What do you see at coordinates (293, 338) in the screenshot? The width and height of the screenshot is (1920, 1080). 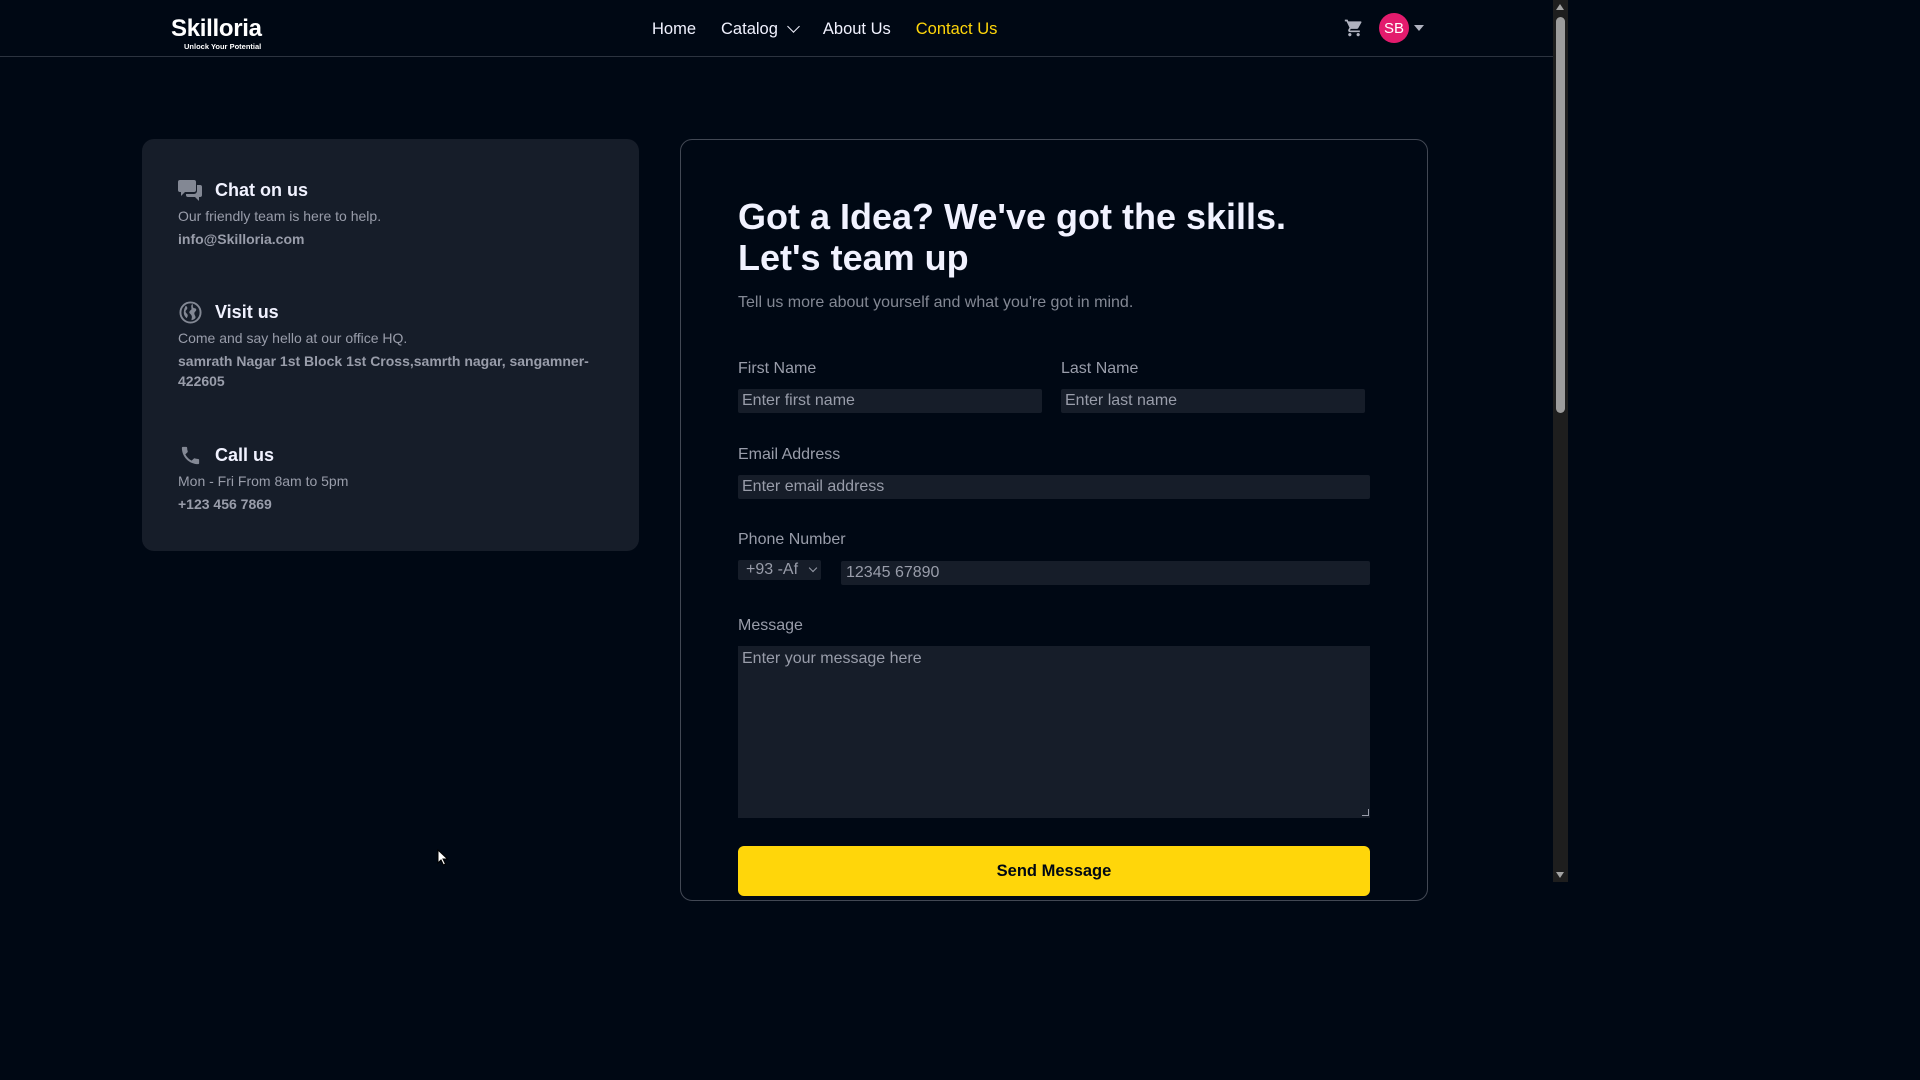 I see `contact-info-description: Come and say hello at our office HQ.` at bounding box center [293, 338].